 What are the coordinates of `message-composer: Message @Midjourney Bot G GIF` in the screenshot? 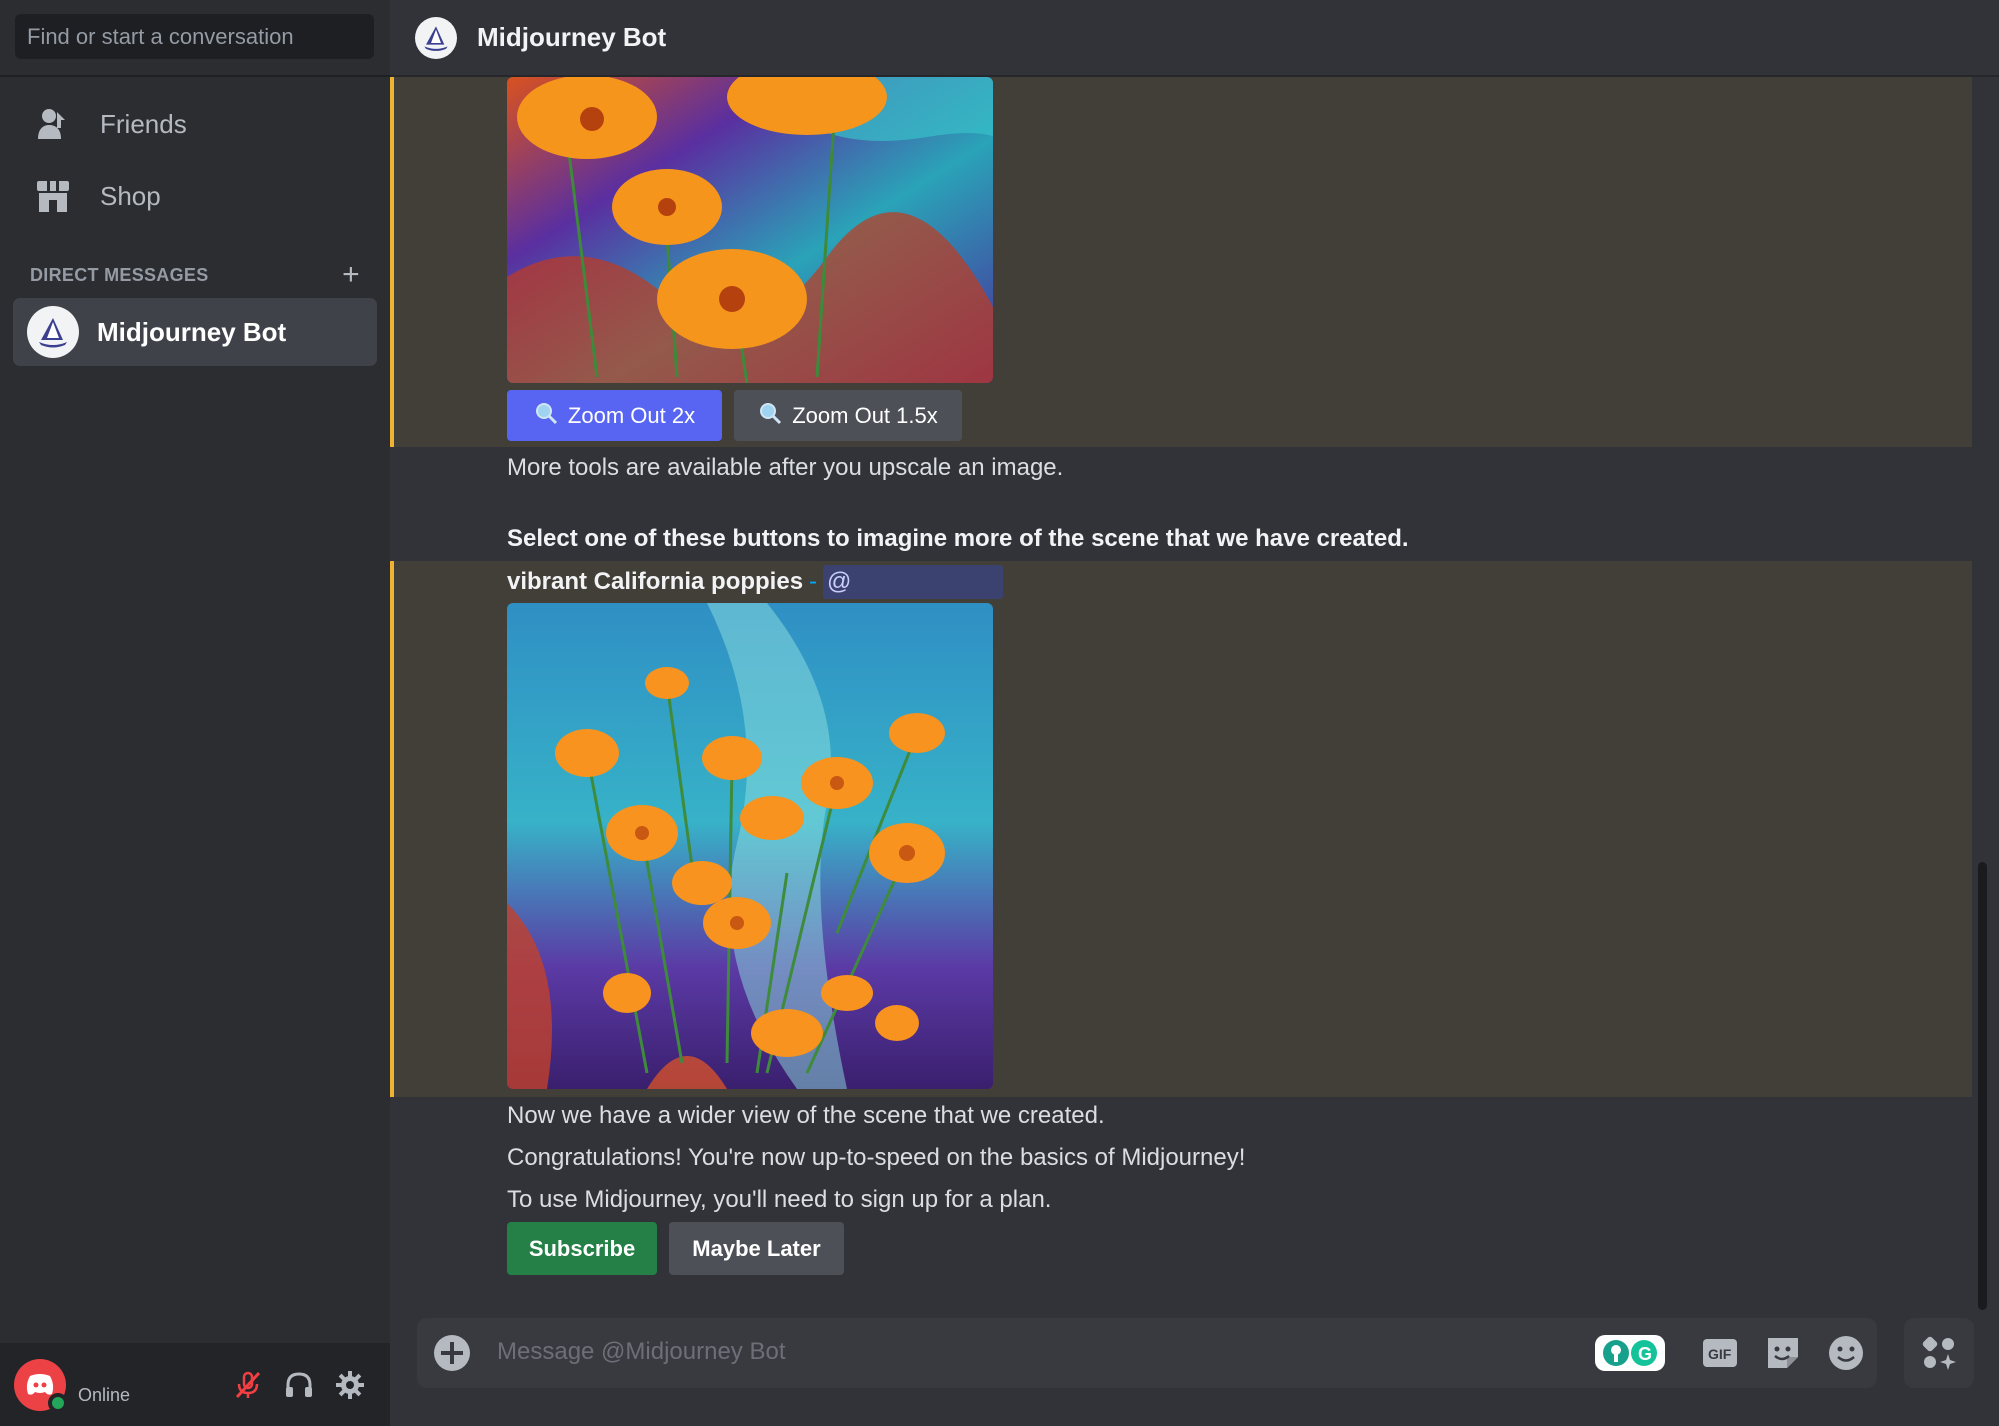 It's located at (1147, 1353).